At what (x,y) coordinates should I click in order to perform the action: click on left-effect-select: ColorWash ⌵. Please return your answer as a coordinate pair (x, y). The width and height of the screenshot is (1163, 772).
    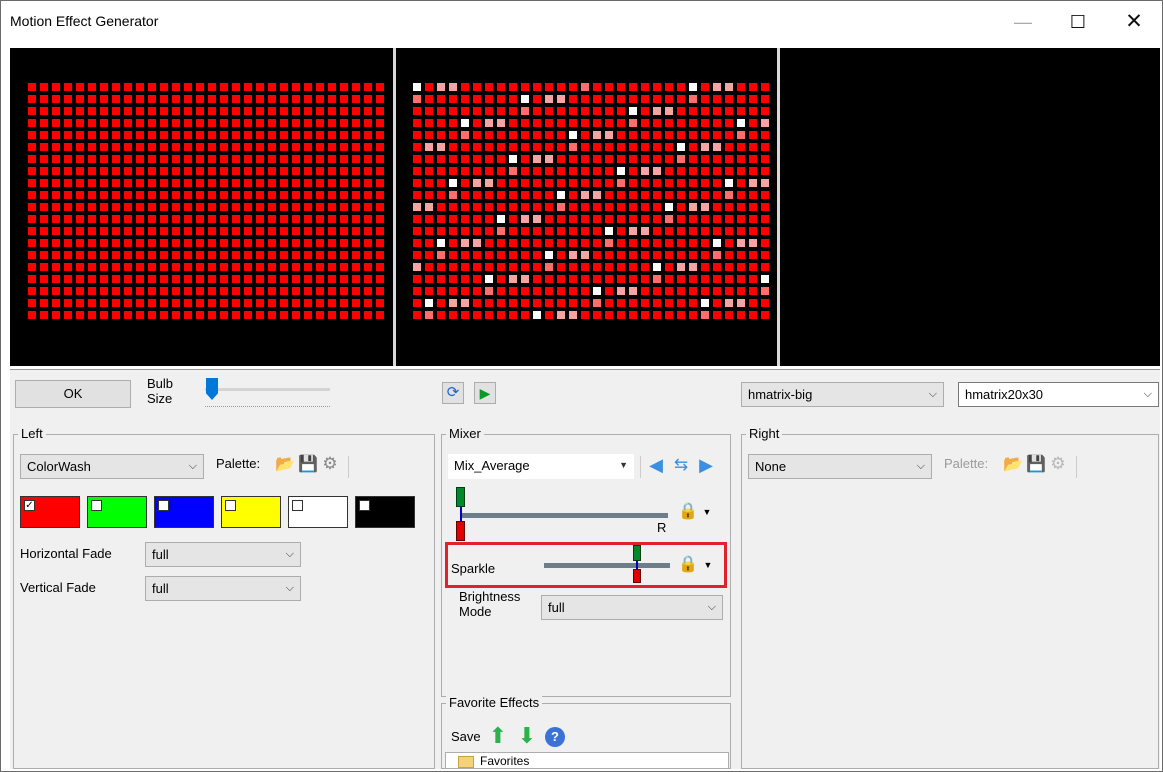
    Looking at the image, I should click on (112, 466).